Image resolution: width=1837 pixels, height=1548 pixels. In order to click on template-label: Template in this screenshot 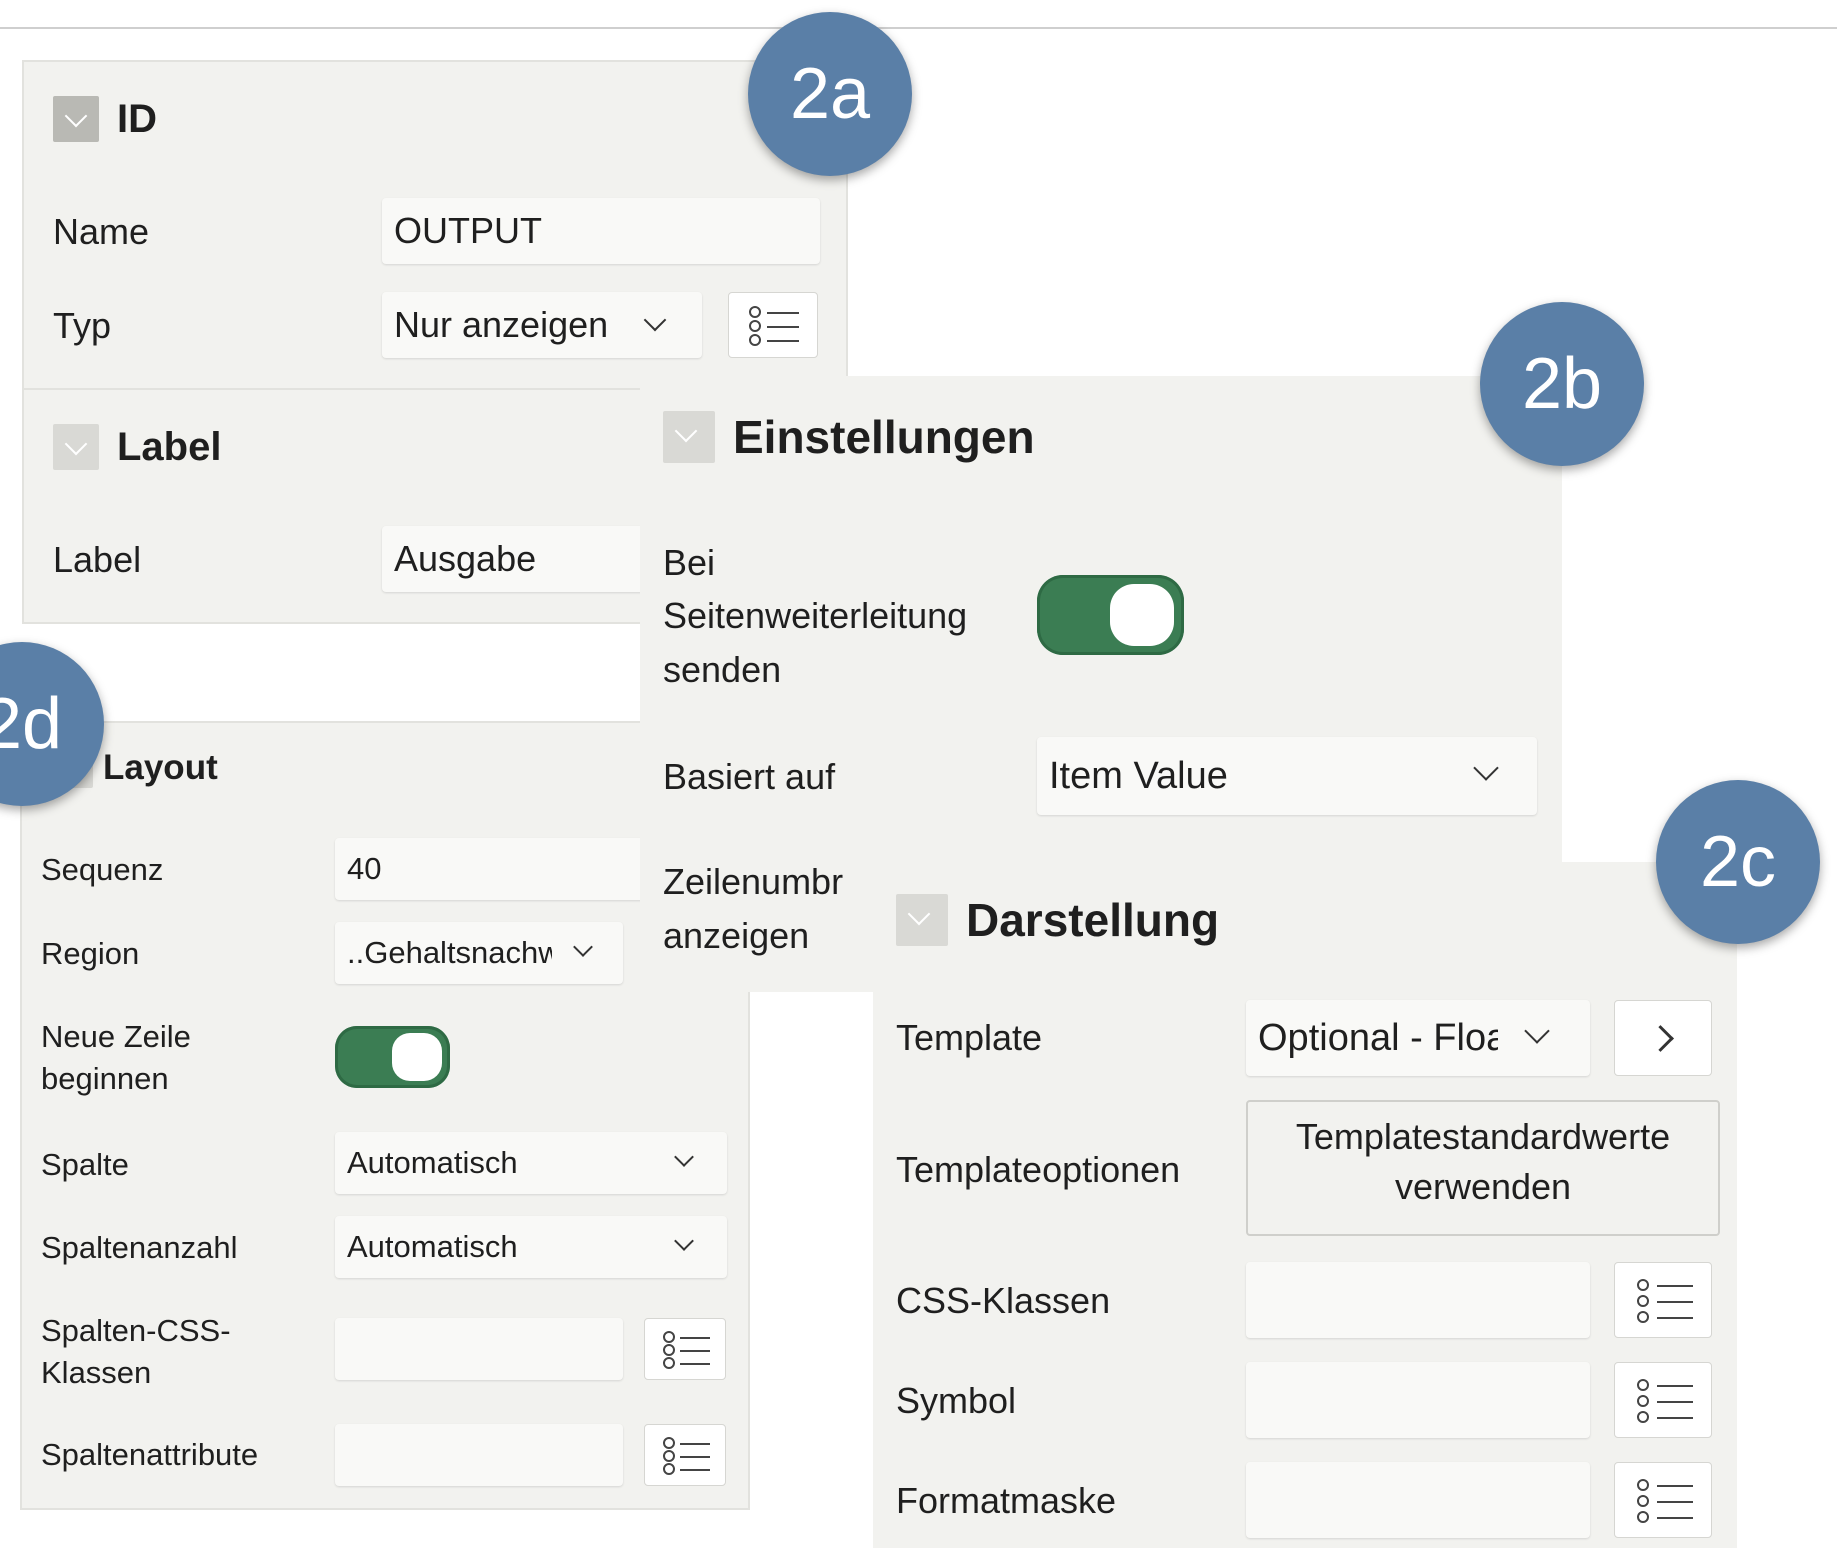, I will do `click(969, 1037)`.